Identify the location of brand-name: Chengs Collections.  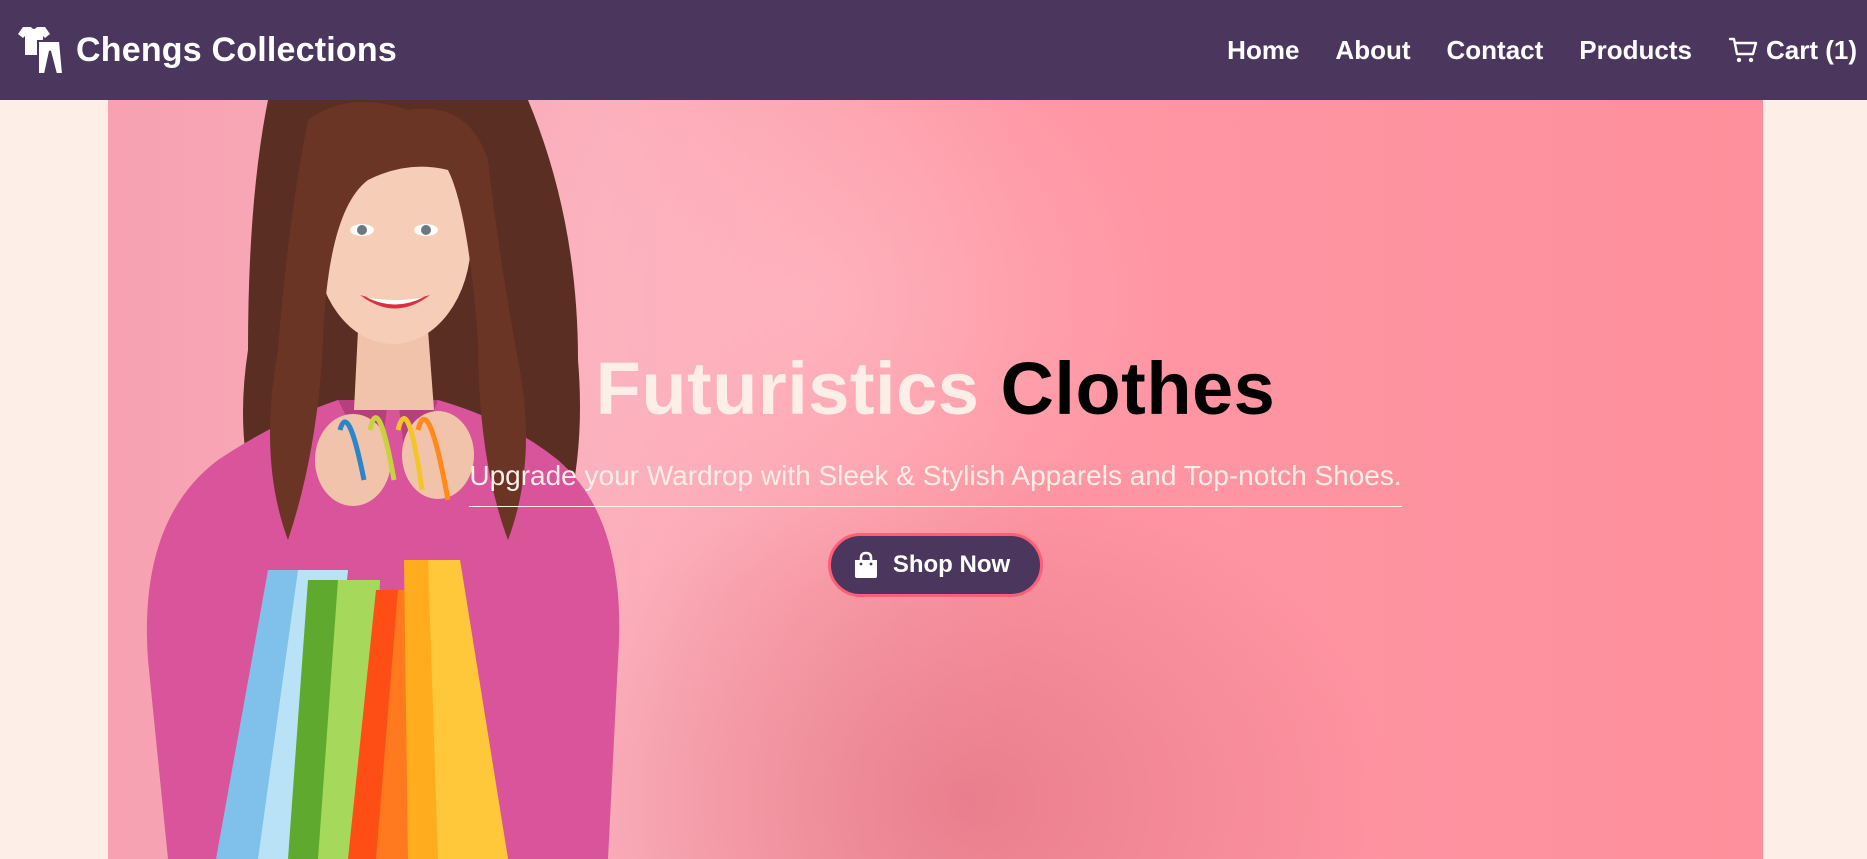
(236, 49).